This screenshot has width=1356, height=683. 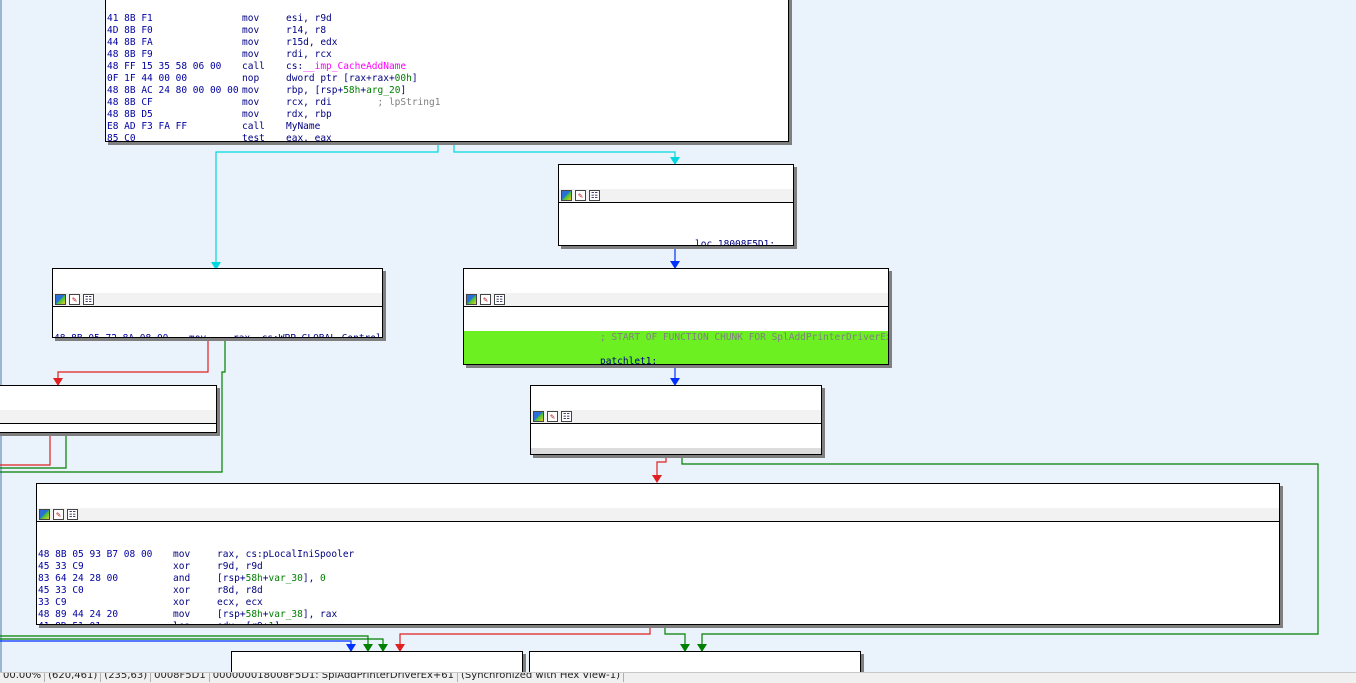 I want to click on operand: esi, r9d, so click(x=309, y=19).